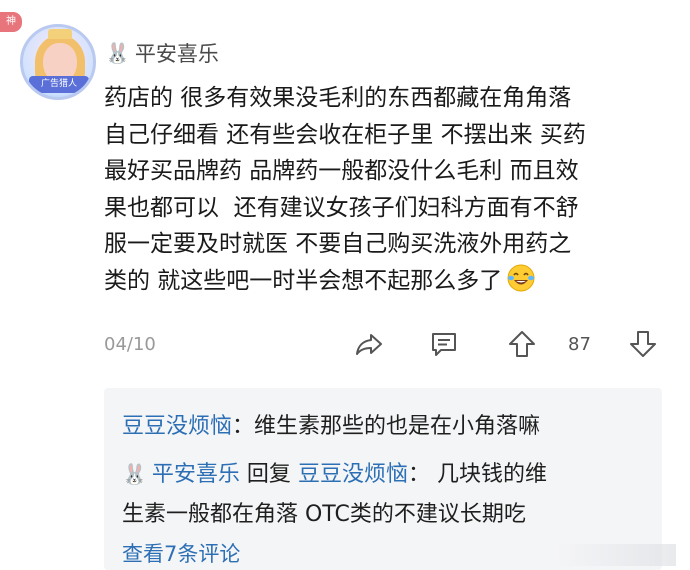 Image resolution: width=690 pixels, height=570 pixels. What do you see at coordinates (177, 426) in the screenshot?
I see `reply-author: 豆豆没烦恼` at bounding box center [177, 426].